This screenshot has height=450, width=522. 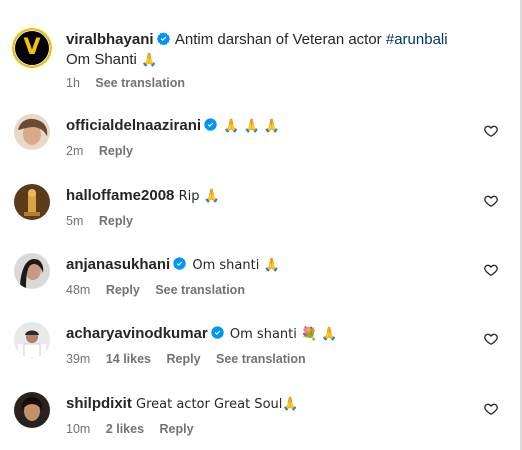 I want to click on comment-text: Rip 🙏, so click(x=199, y=196).